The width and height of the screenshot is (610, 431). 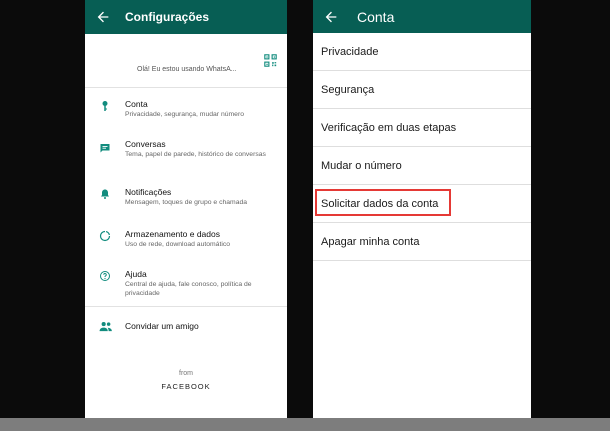 I want to click on settings-item-subtitle: Privacidade, segurança, mudar número, so click(x=185, y=114).